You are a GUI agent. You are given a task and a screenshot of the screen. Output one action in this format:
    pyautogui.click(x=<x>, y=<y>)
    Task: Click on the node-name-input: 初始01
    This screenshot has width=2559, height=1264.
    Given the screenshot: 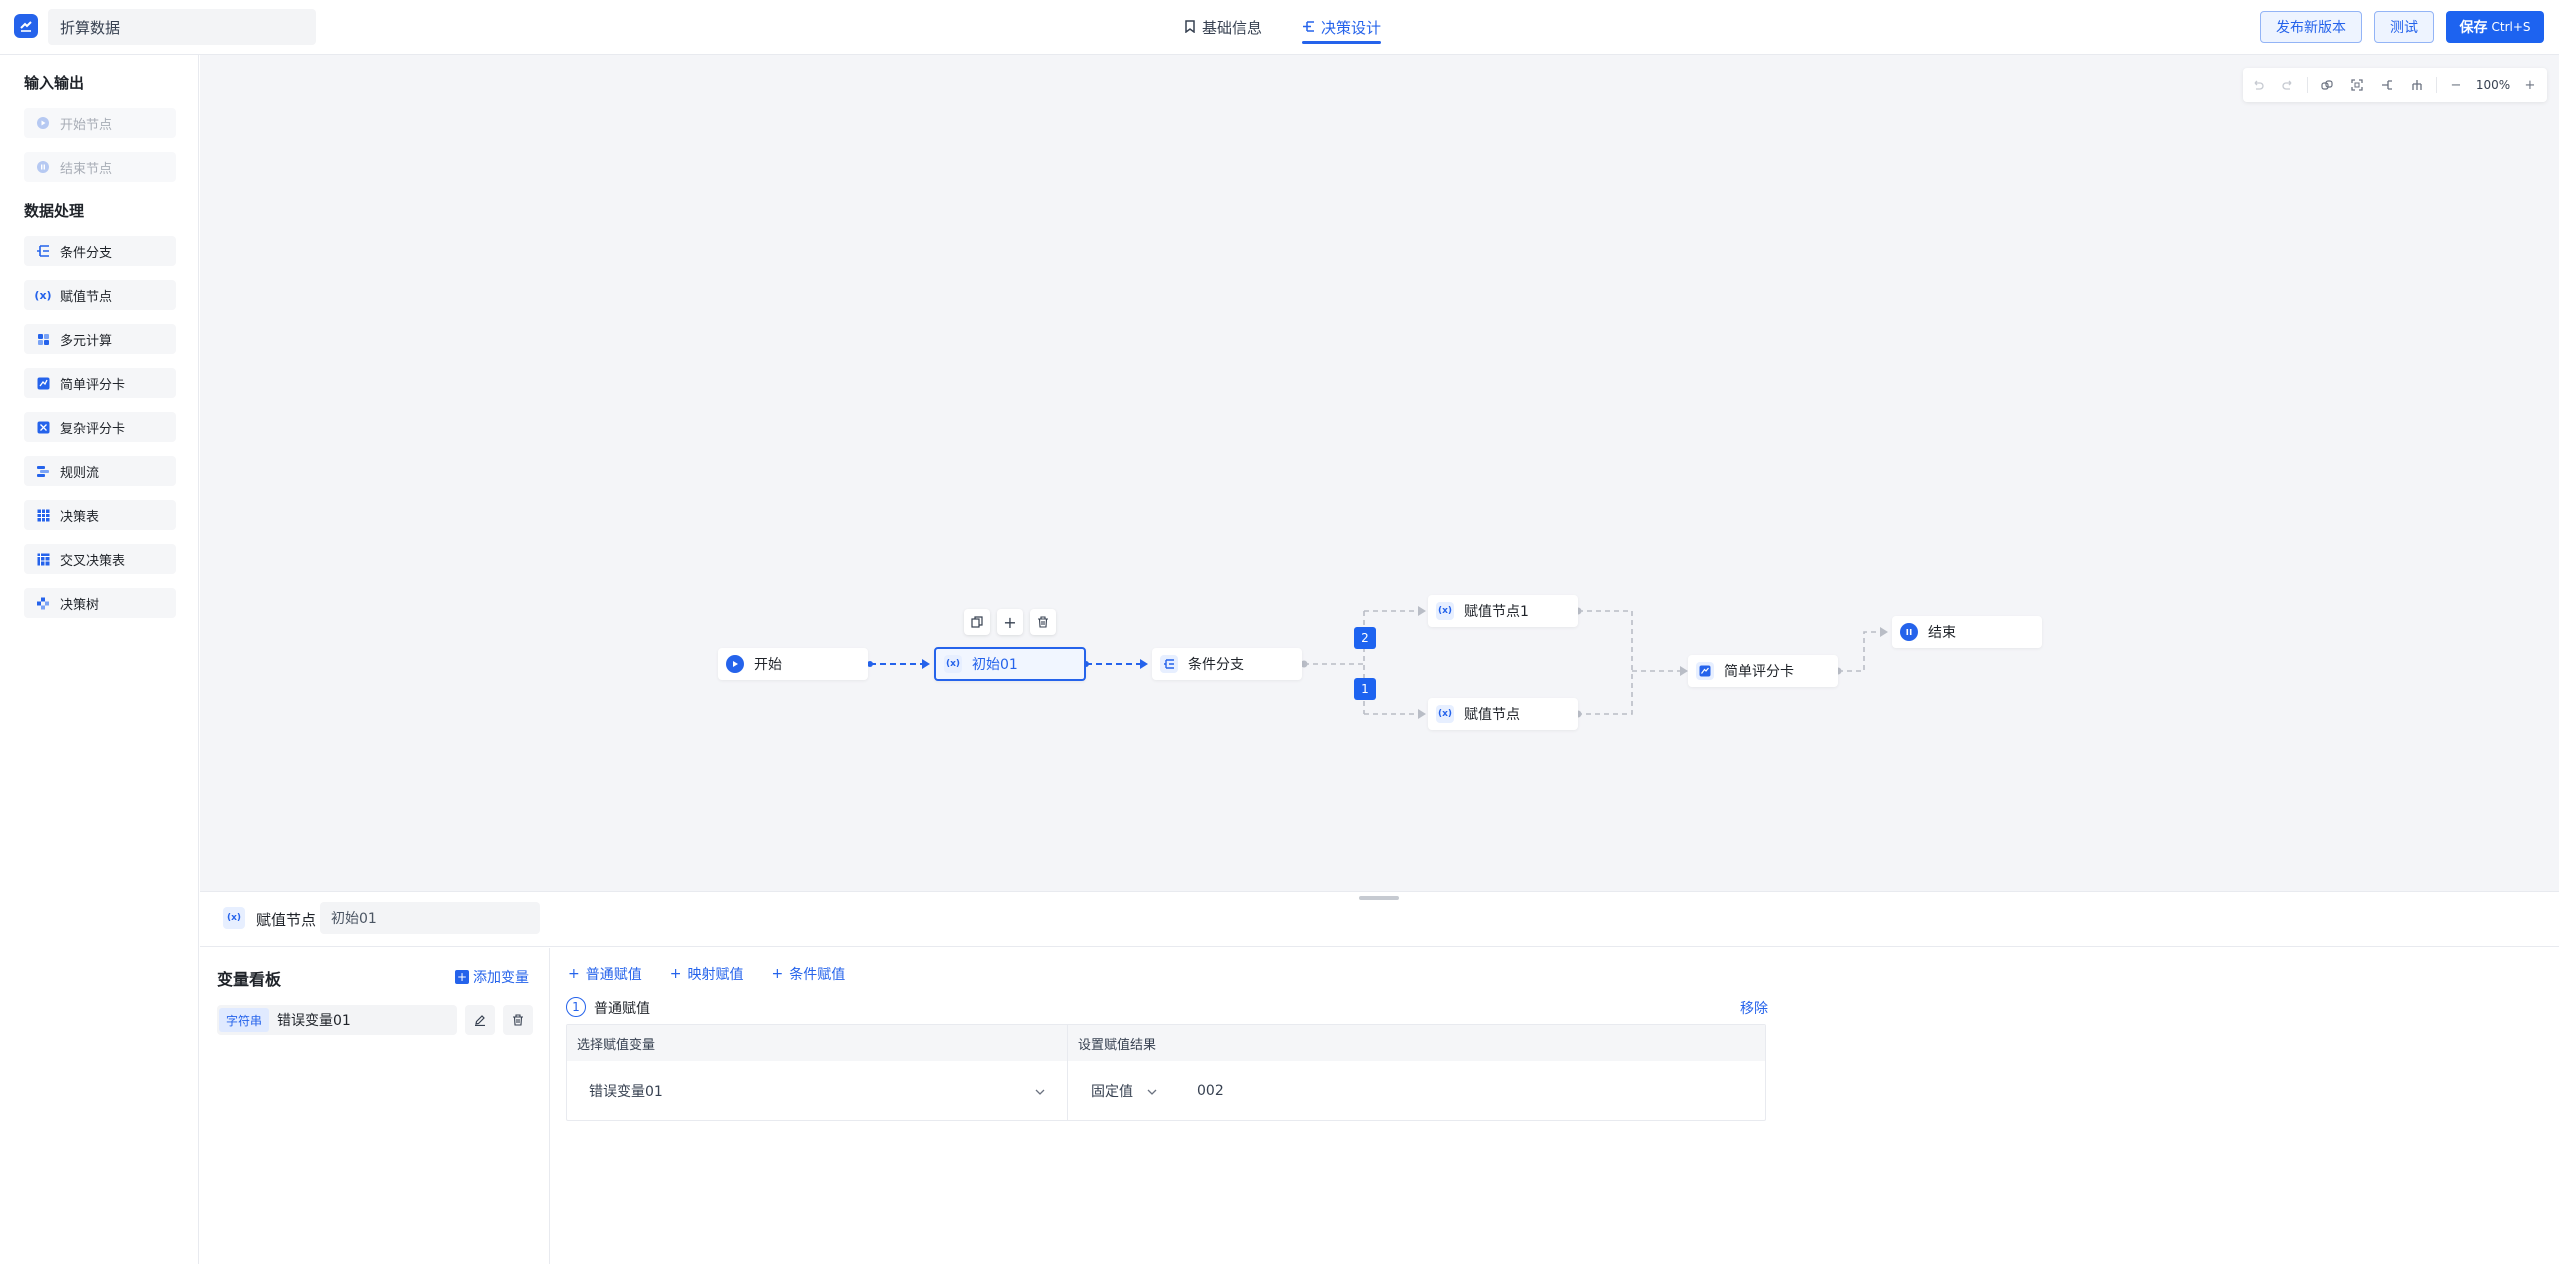 What is the action you would take?
    pyautogui.click(x=430, y=918)
    